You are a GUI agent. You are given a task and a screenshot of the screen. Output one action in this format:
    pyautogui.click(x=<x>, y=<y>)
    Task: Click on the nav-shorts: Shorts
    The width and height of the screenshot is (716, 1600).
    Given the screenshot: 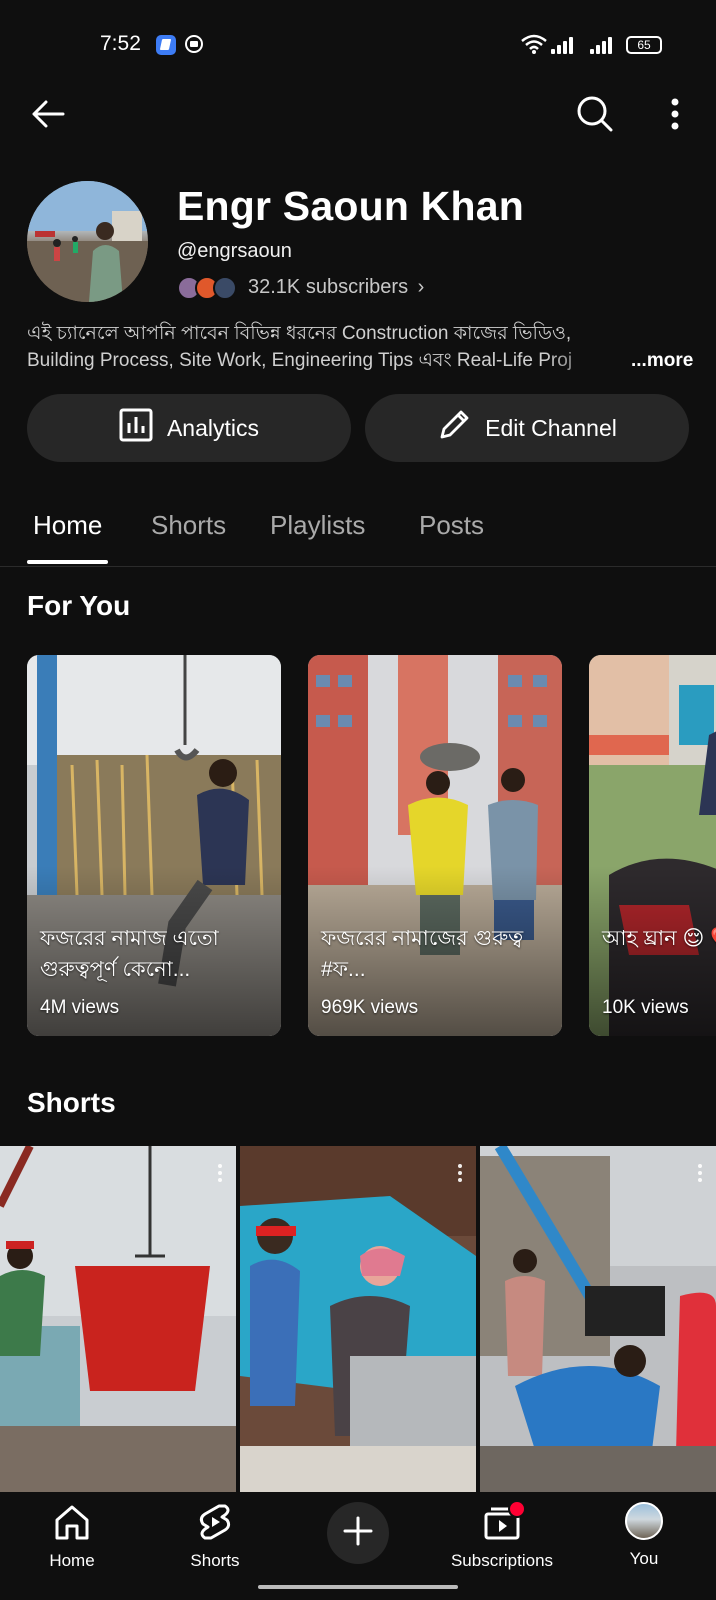 What is the action you would take?
    pyautogui.click(x=215, y=1536)
    